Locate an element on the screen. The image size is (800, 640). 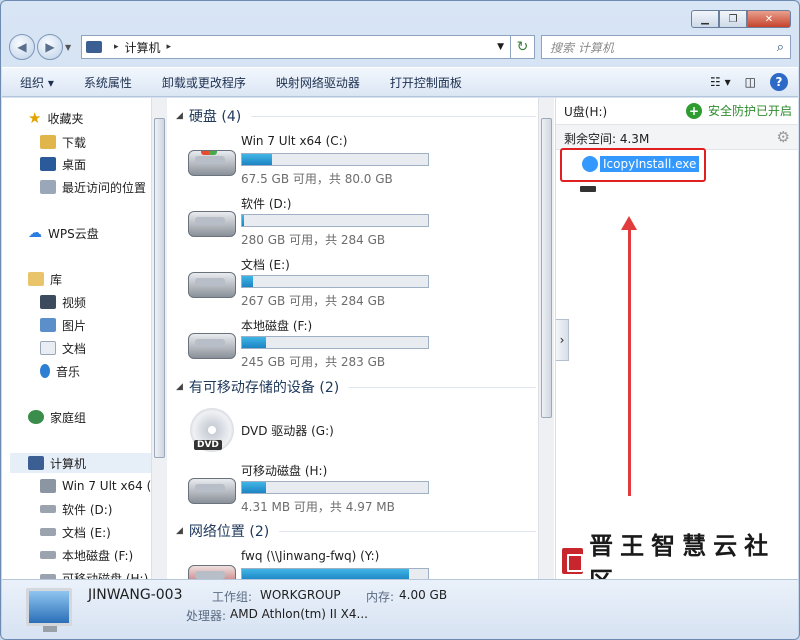
map-network-drive-button: 映射网络驱动器 is located at coordinates (318, 82).